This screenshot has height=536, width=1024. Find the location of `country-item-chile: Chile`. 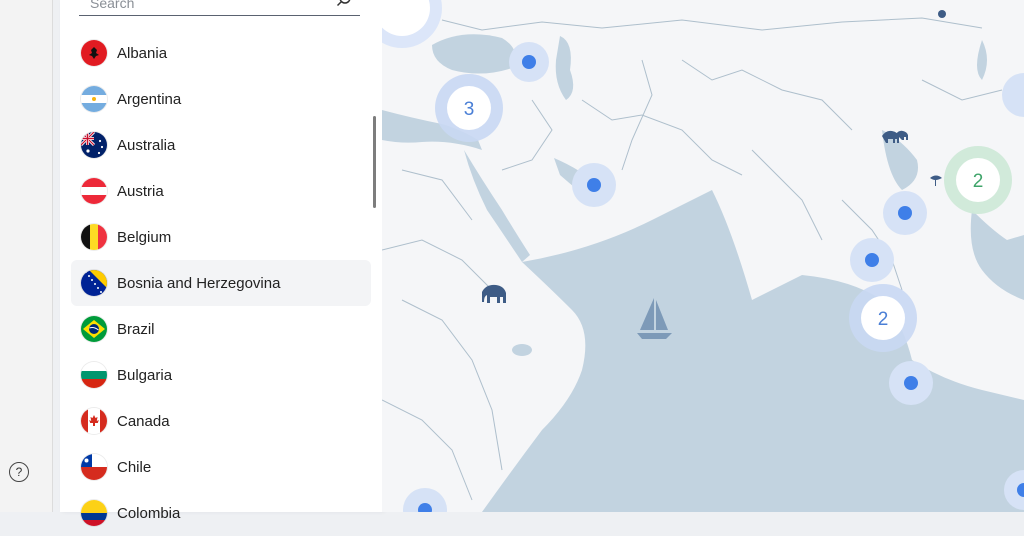

country-item-chile: Chile is located at coordinates (221, 467).